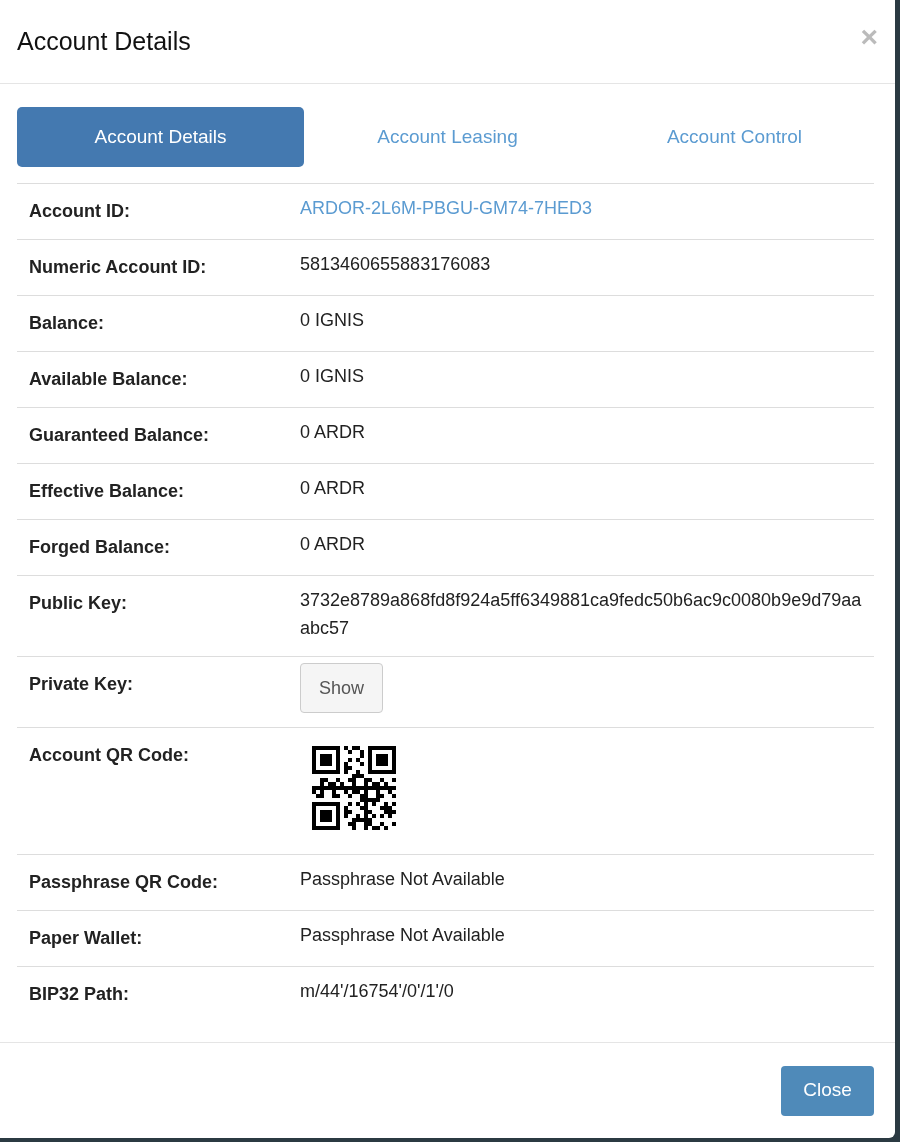 The width and height of the screenshot is (900, 1142). What do you see at coordinates (447, 137) in the screenshot?
I see `tab: Account Leasing` at bounding box center [447, 137].